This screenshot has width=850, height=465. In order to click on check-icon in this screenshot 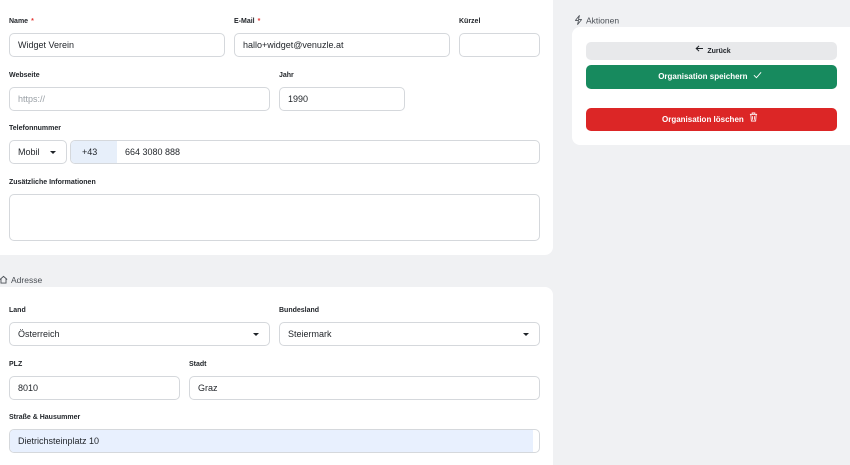, I will do `click(757, 77)`.